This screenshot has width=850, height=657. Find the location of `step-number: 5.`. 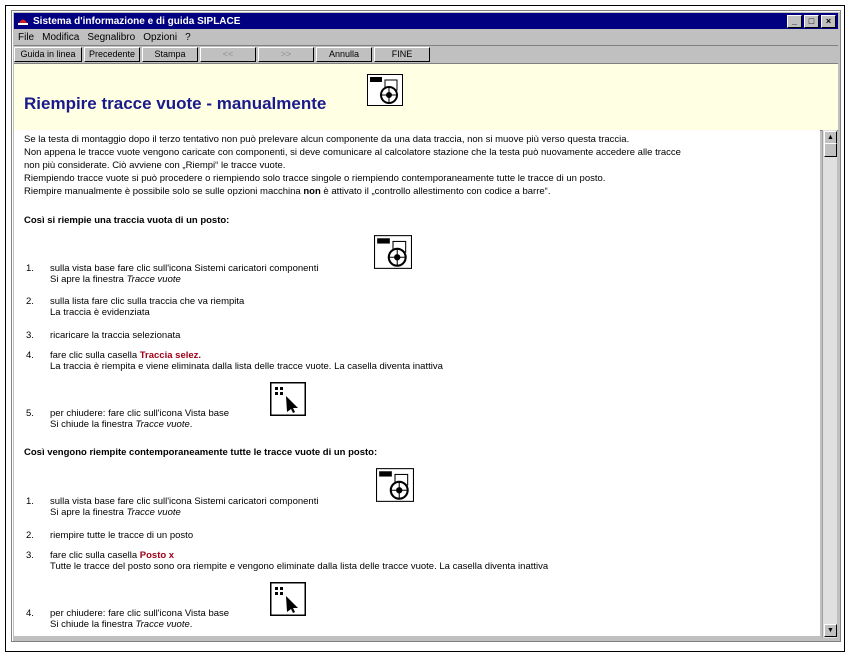

step-number: 5. is located at coordinates (30, 413).